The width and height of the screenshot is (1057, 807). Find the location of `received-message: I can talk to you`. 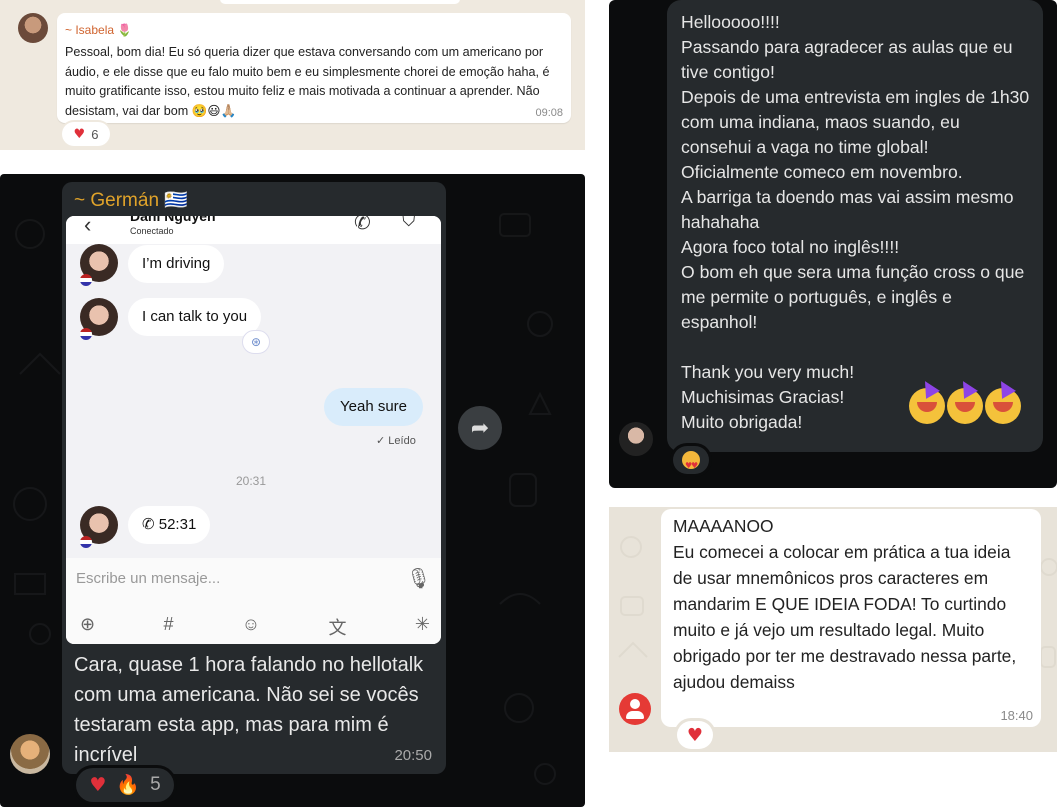

received-message: I can talk to you is located at coordinates (195, 317).